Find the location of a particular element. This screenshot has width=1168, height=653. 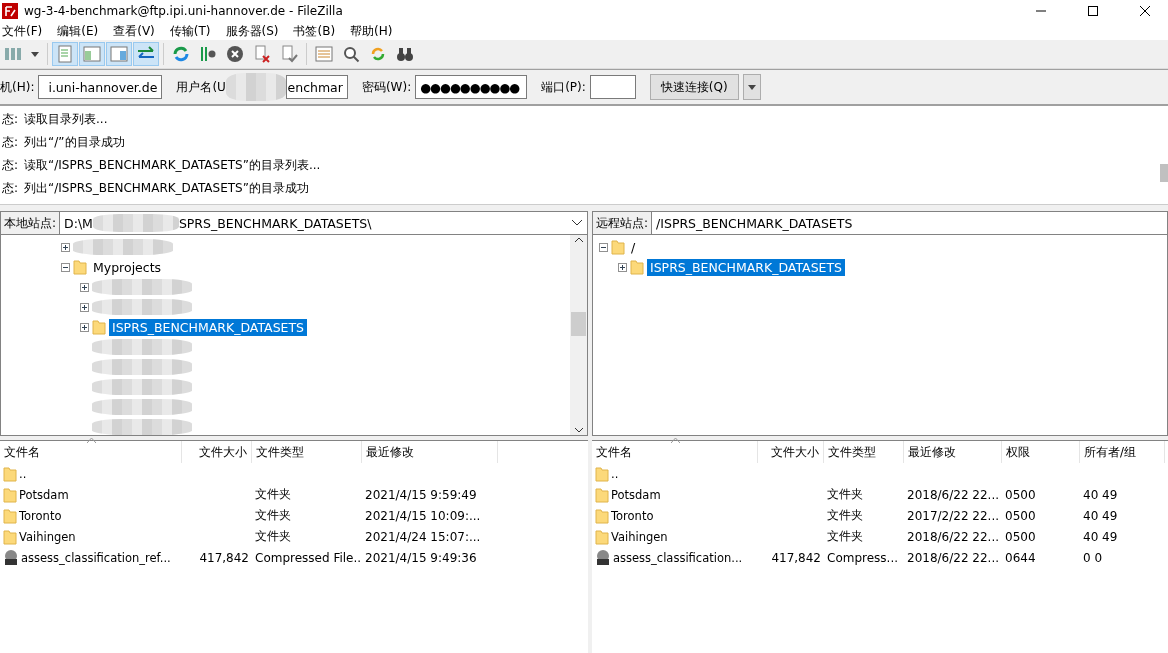

column-header: 所有者/组 is located at coordinates (1122, 452).